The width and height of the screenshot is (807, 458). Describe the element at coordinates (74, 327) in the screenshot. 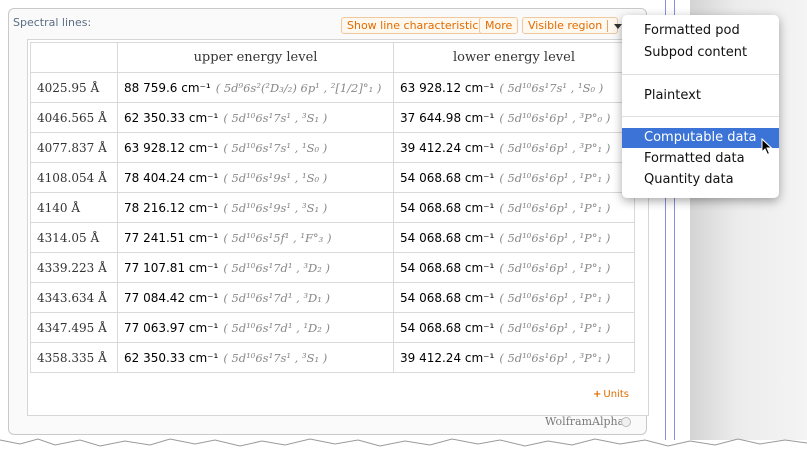

I see `wavelength-cell: 4347.495 Å` at that location.